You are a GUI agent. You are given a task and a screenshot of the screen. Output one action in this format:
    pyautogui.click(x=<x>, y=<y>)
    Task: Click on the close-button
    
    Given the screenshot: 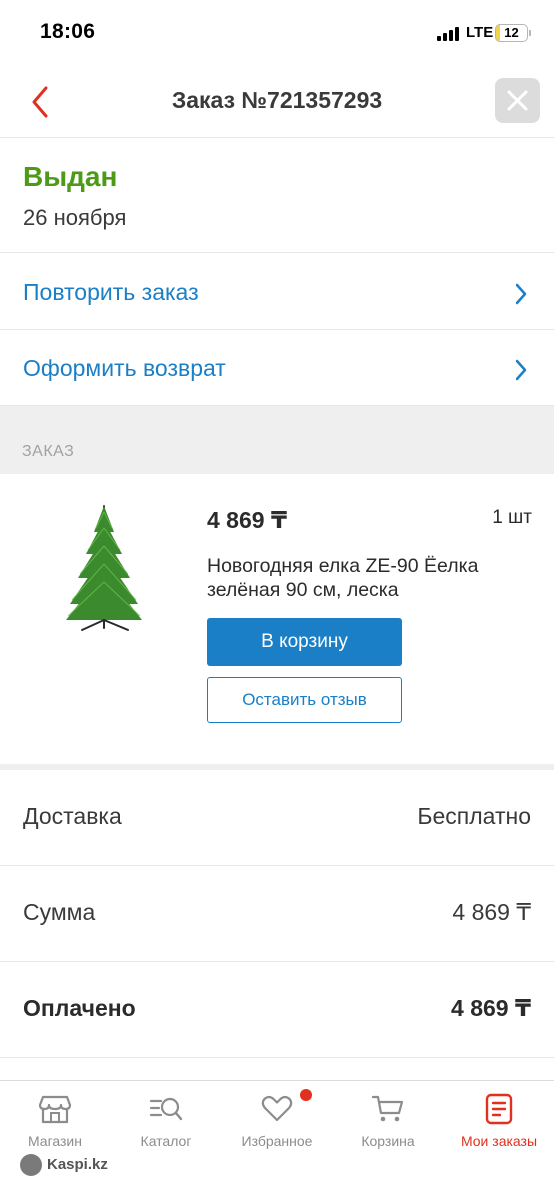 What is the action you would take?
    pyautogui.click(x=517, y=100)
    